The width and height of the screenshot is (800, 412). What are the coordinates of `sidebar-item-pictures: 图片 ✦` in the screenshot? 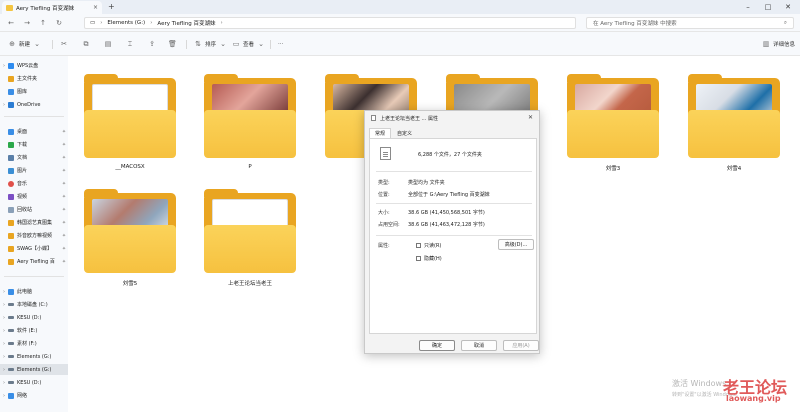 It's located at (34, 170).